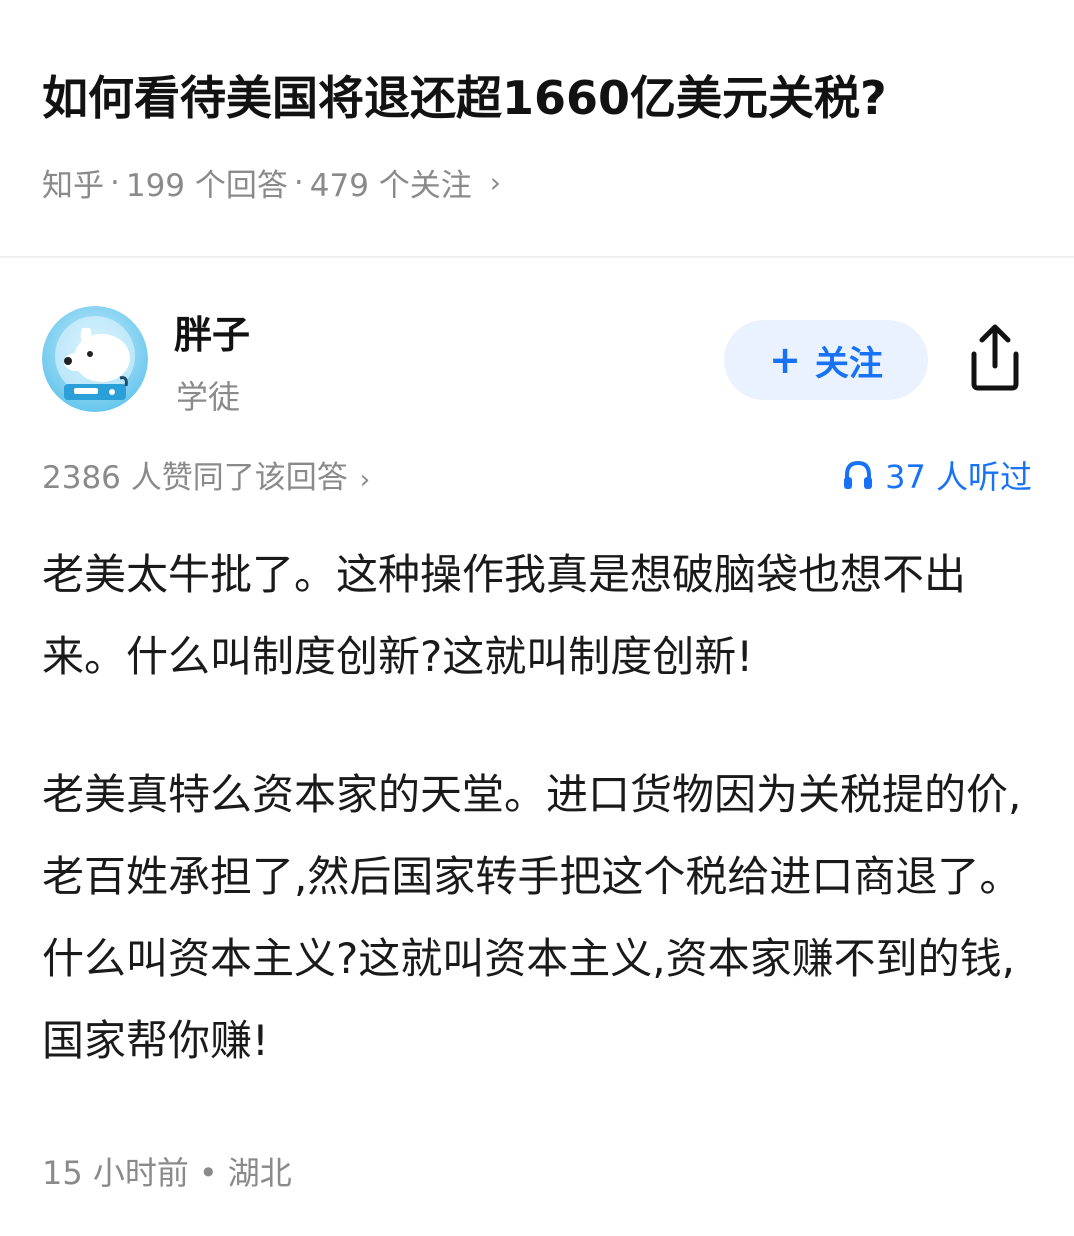  What do you see at coordinates (848, 363) in the screenshot?
I see `follow-label: 关注` at bounding box center [848, 363].